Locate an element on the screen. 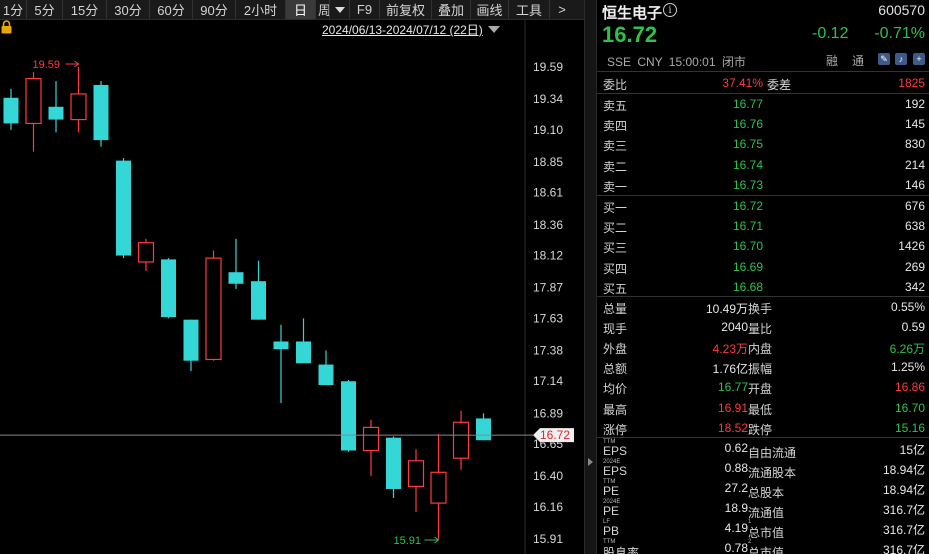  fundamental-superscript: 2 is located at coordinates (750, 542).